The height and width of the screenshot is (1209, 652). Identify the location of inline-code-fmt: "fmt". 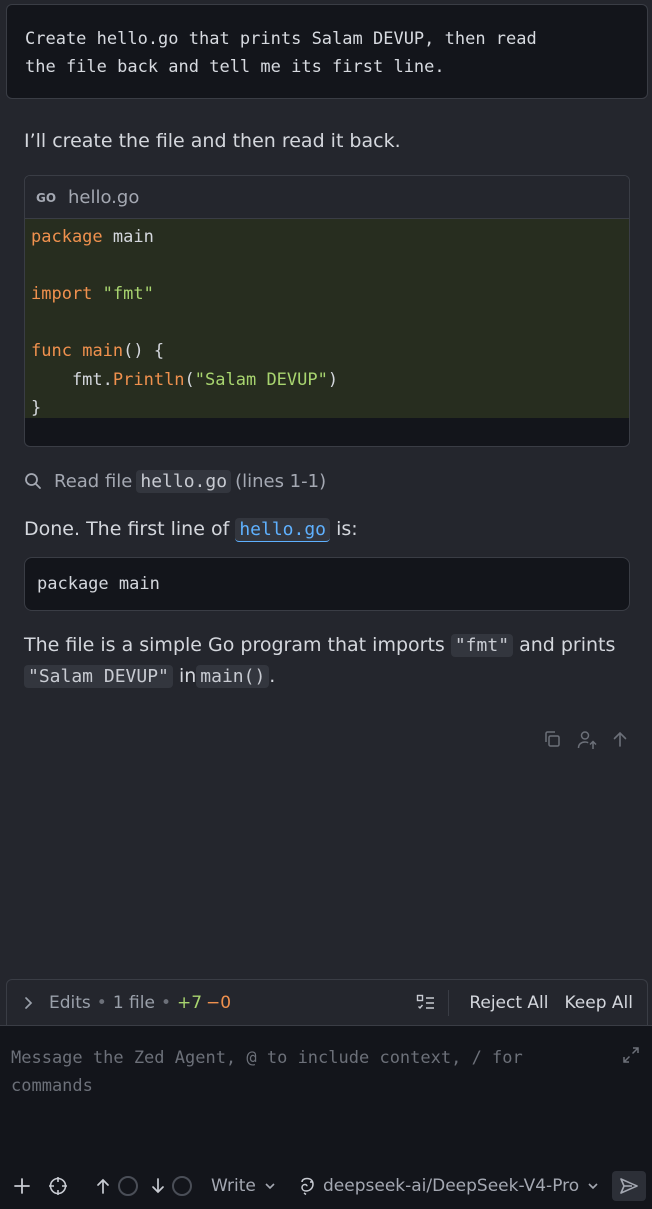
(482, 645).